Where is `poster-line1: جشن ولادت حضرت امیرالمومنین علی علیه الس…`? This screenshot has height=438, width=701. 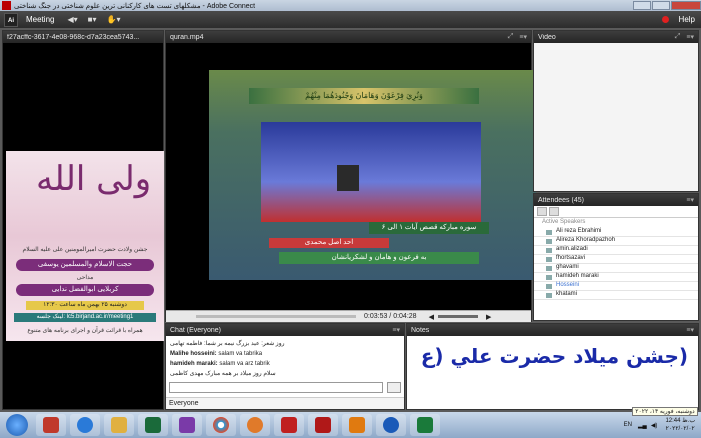
poster-line1: جشن ولادت حضرت امیرالمومنین علی علیه الس… is located at coordinates (85, 250).